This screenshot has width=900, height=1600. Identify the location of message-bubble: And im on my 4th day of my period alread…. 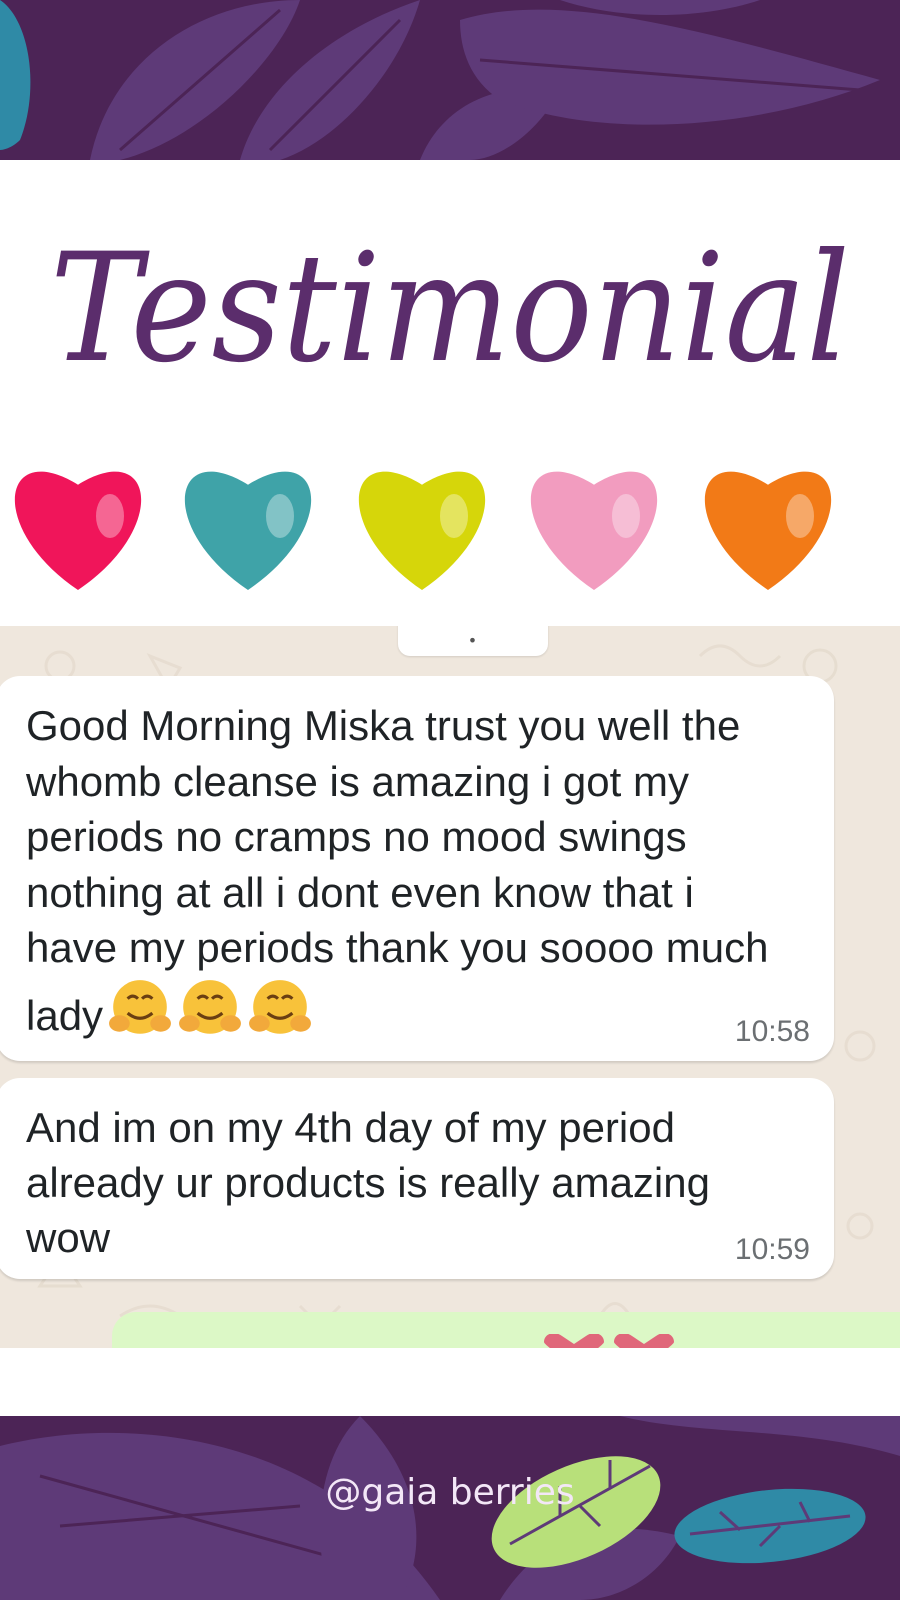
(417, 1178).